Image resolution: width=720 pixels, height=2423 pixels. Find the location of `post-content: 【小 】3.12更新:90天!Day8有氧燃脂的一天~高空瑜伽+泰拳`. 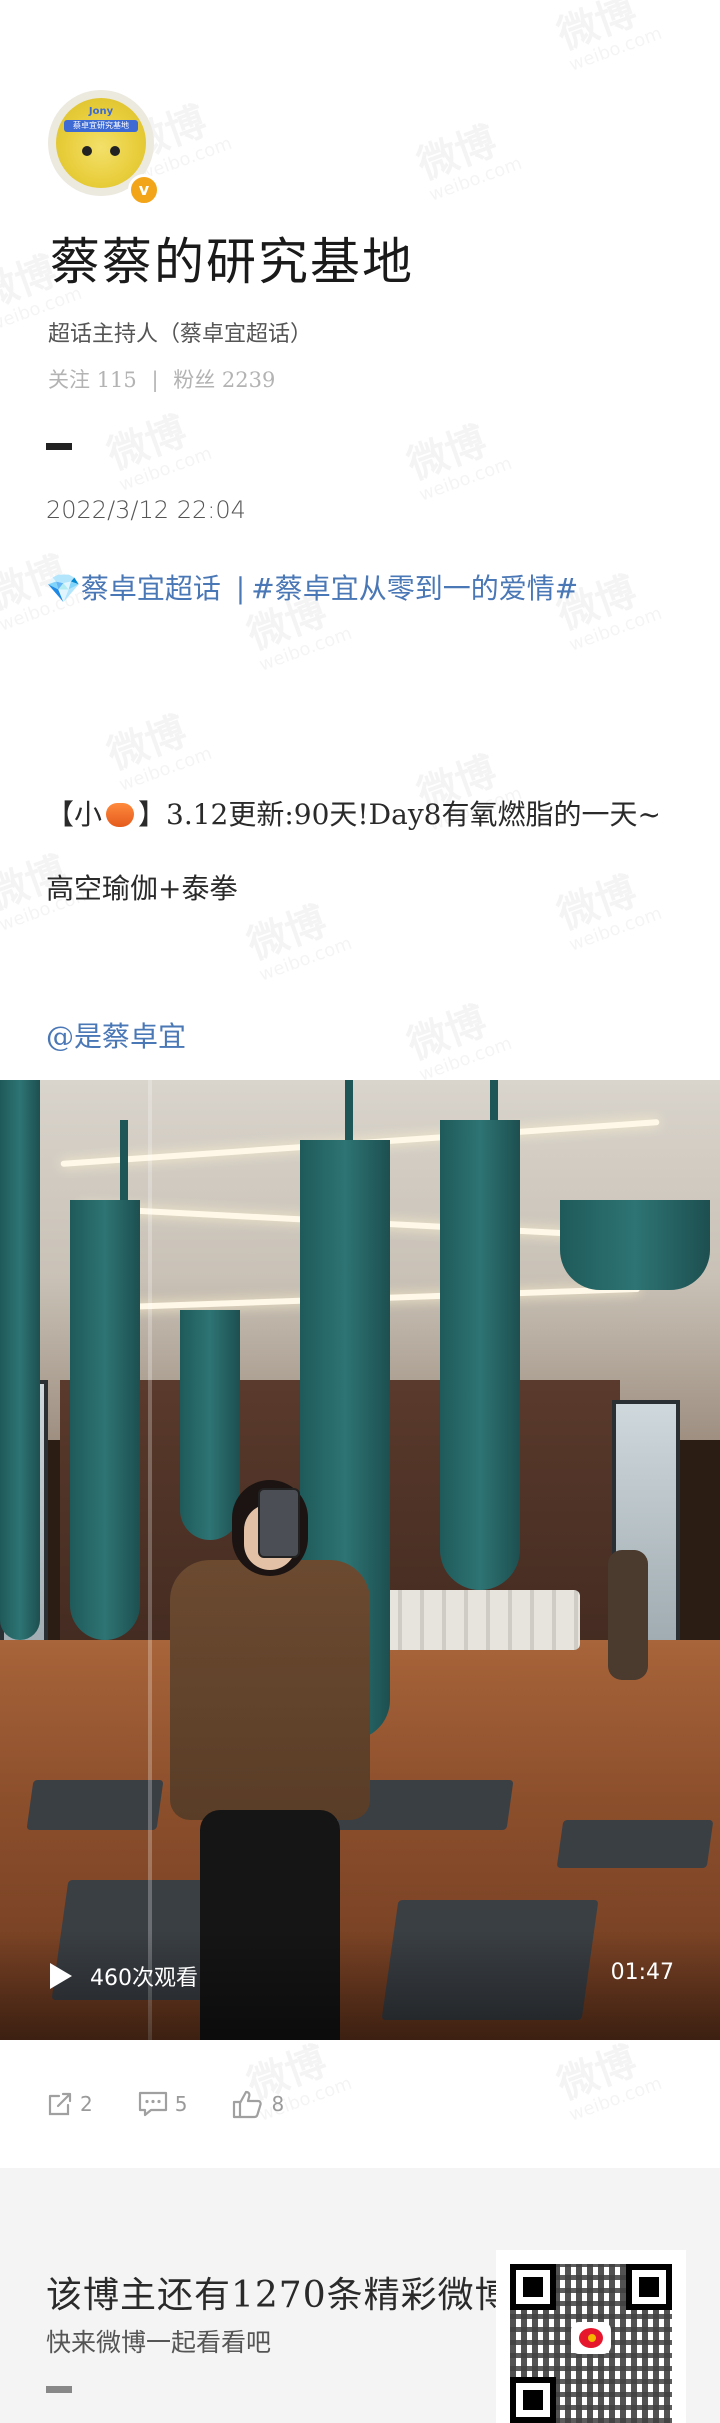

post-content: 【小 】3.12更新:90天!Day8有氧燃脂的一天~高空瑜伽+泰拳 is located at coordinates (366, 852).